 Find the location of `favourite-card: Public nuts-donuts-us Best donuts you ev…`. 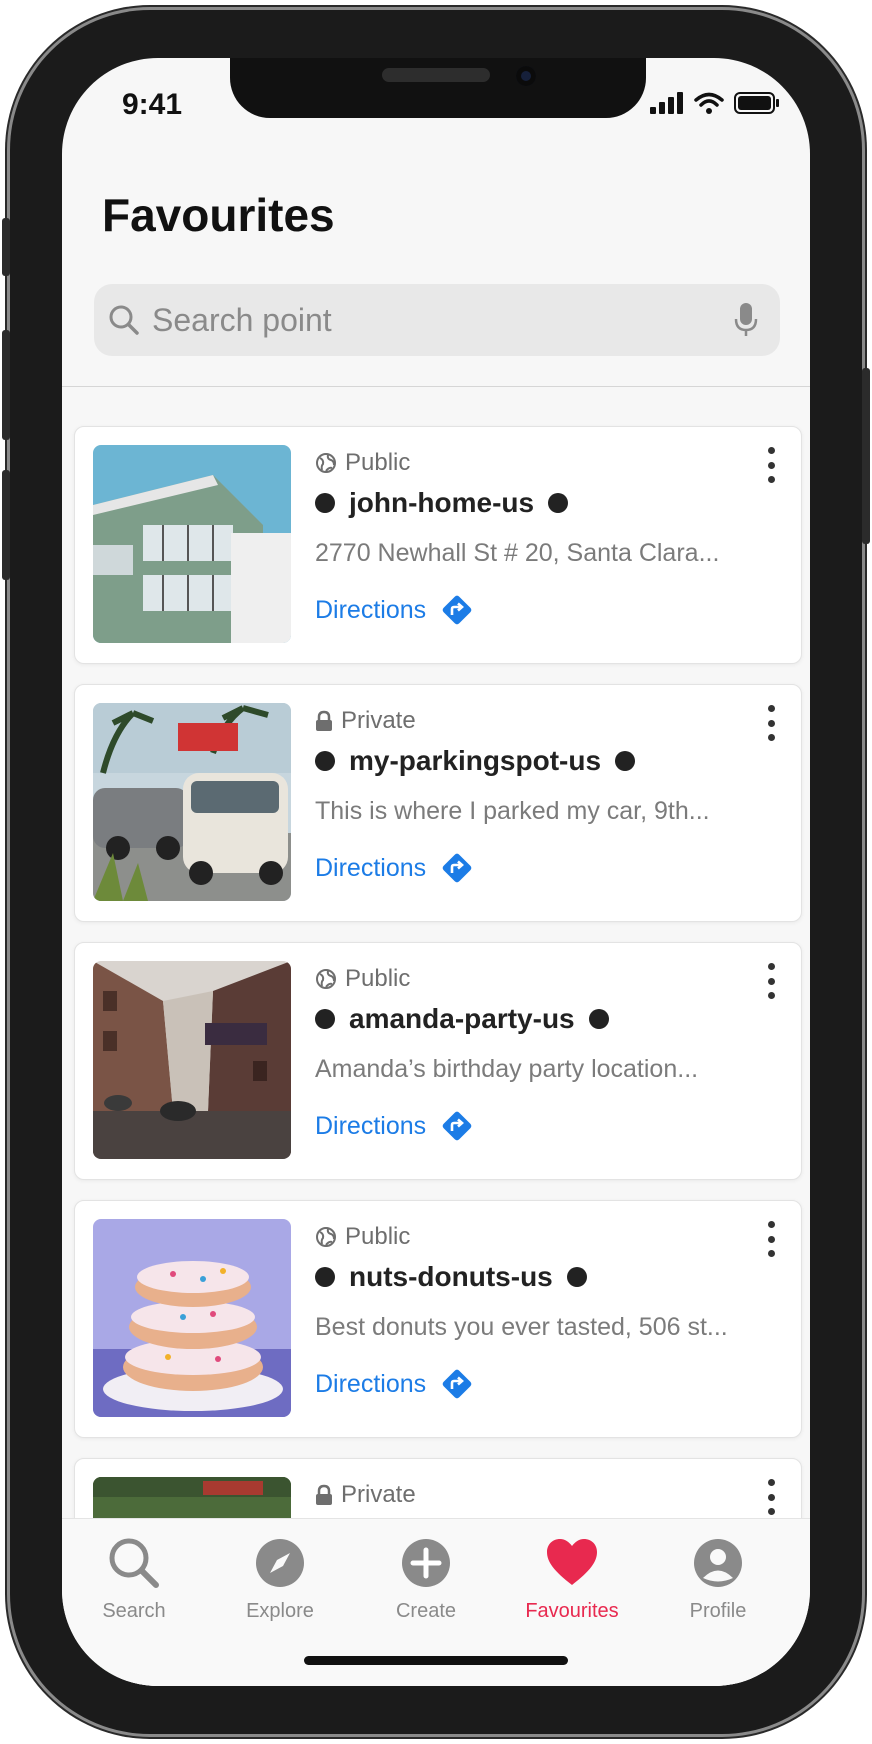

favourite-card: Public nuts-donuts-us Best donuts you ev… is located at coordinates (438, 1319).